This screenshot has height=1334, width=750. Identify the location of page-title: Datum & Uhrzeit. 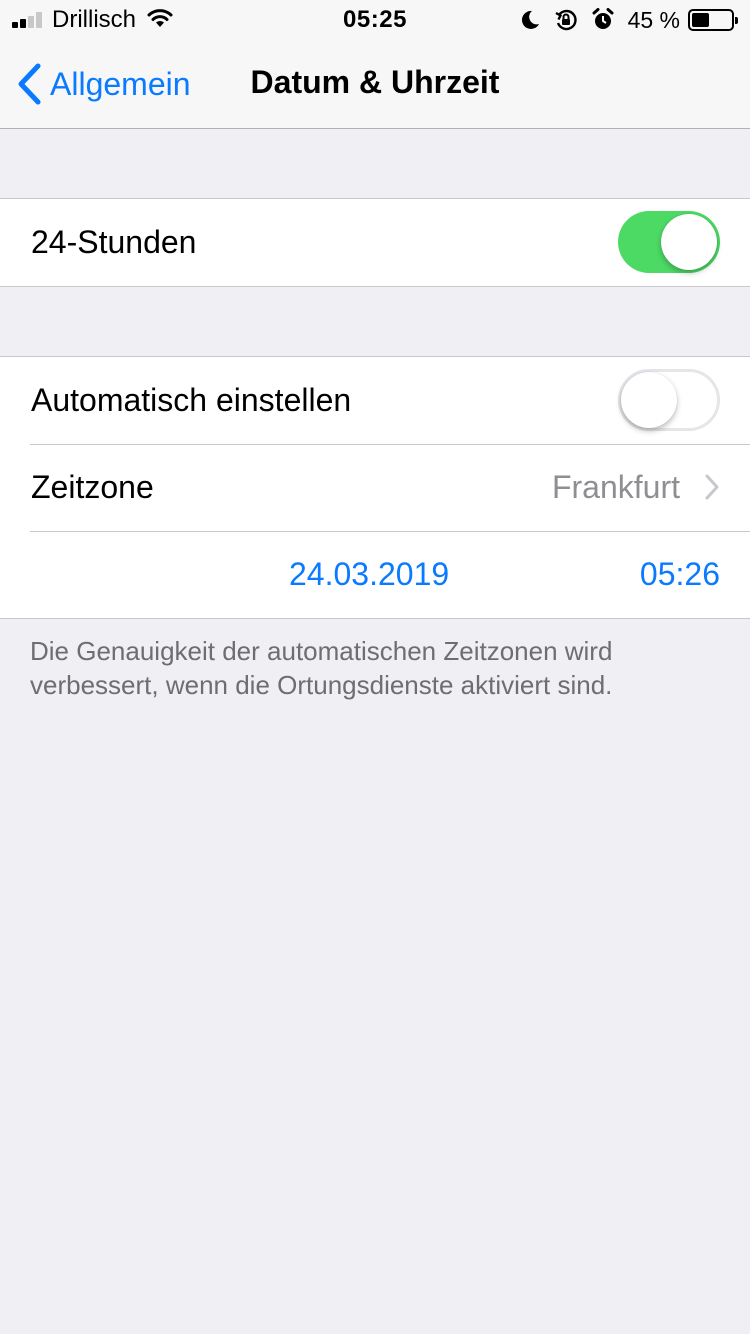
(375, 82).